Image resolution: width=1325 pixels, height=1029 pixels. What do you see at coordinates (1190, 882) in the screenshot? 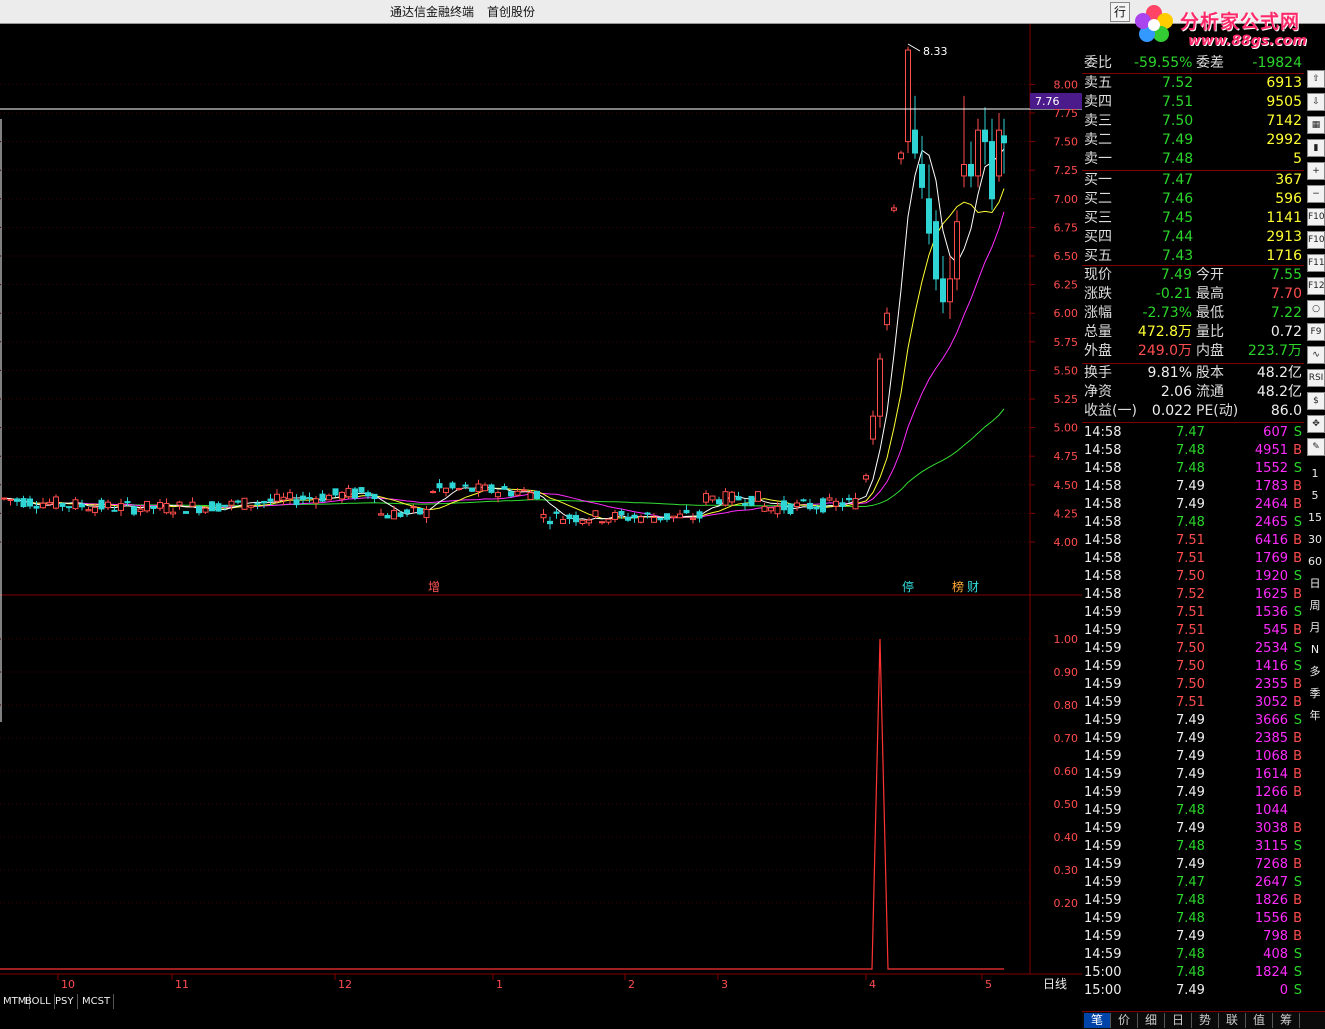
I see `tick-price: 7.47` at bounding box center [1190, 882].